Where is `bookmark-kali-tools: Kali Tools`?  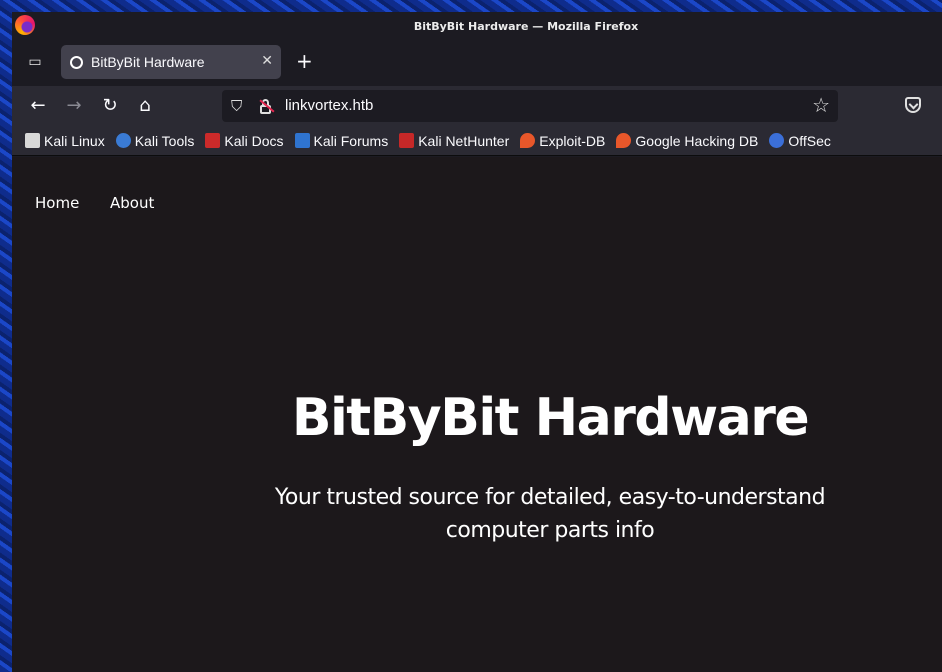
bookmark-kali-tools: Kali Tools is located at coordinates (155, 140).